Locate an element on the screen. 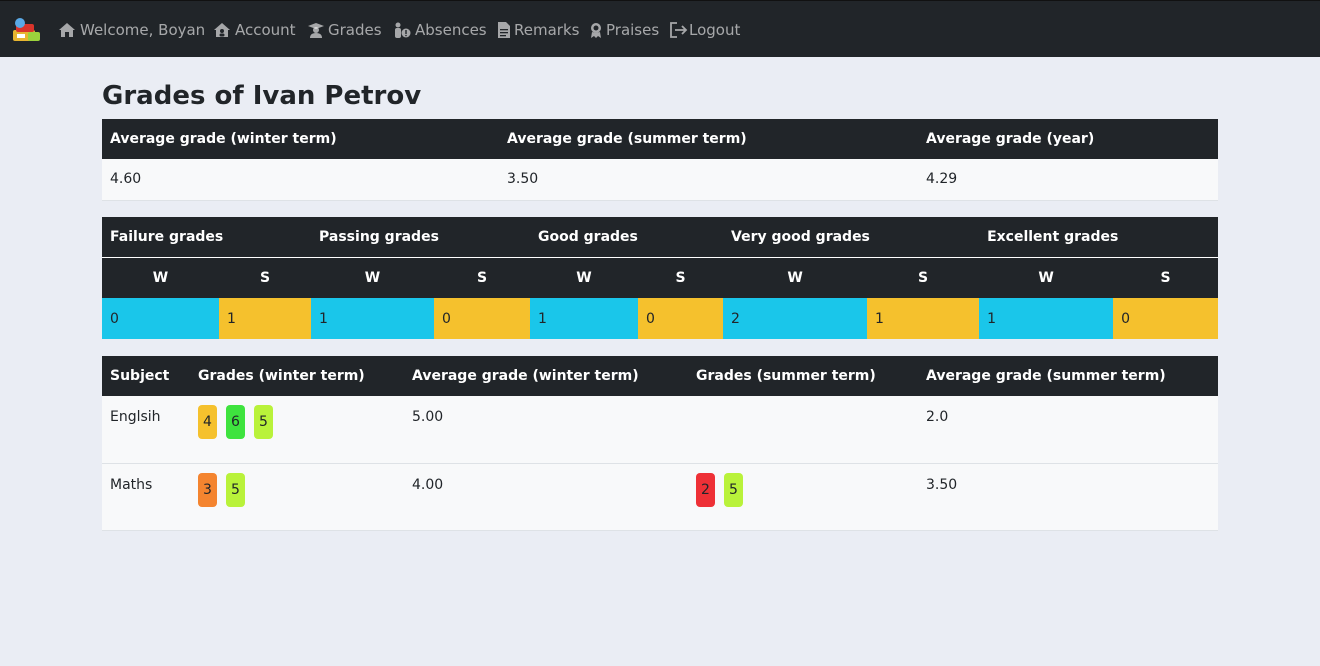 This screenshot has height=666, width=1320. header-excellent-grades: Excellent grades is located at coordinates (1099, 237).